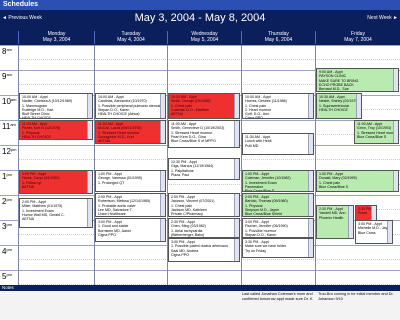  I want to click on hour-label: 9am, so click(7, 76).